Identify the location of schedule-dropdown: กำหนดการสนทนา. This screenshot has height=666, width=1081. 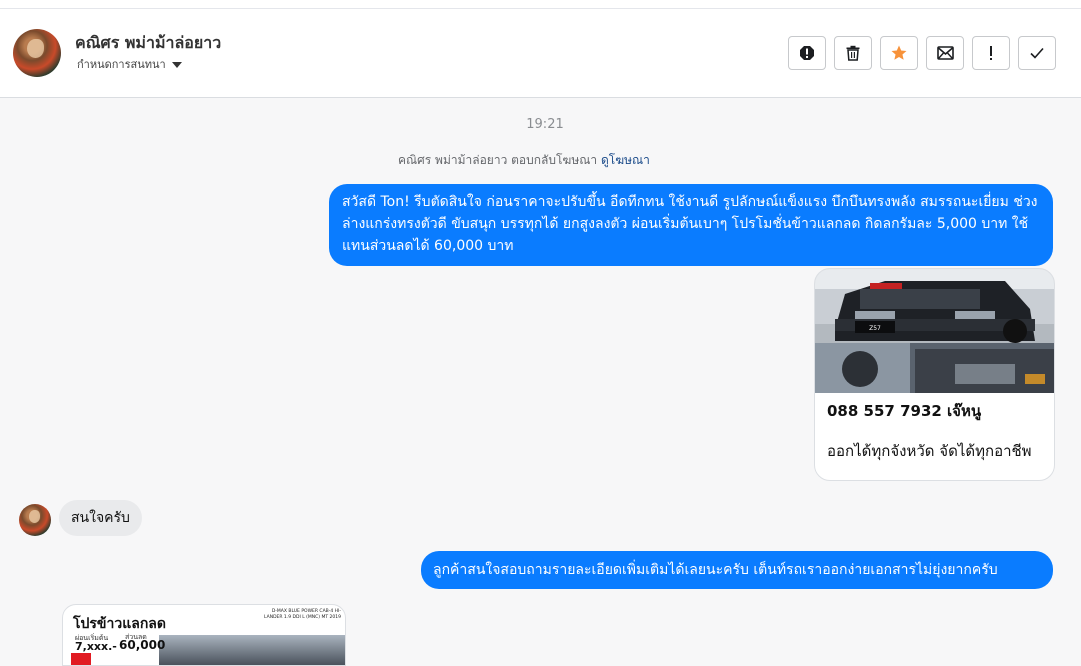
(129, 64).